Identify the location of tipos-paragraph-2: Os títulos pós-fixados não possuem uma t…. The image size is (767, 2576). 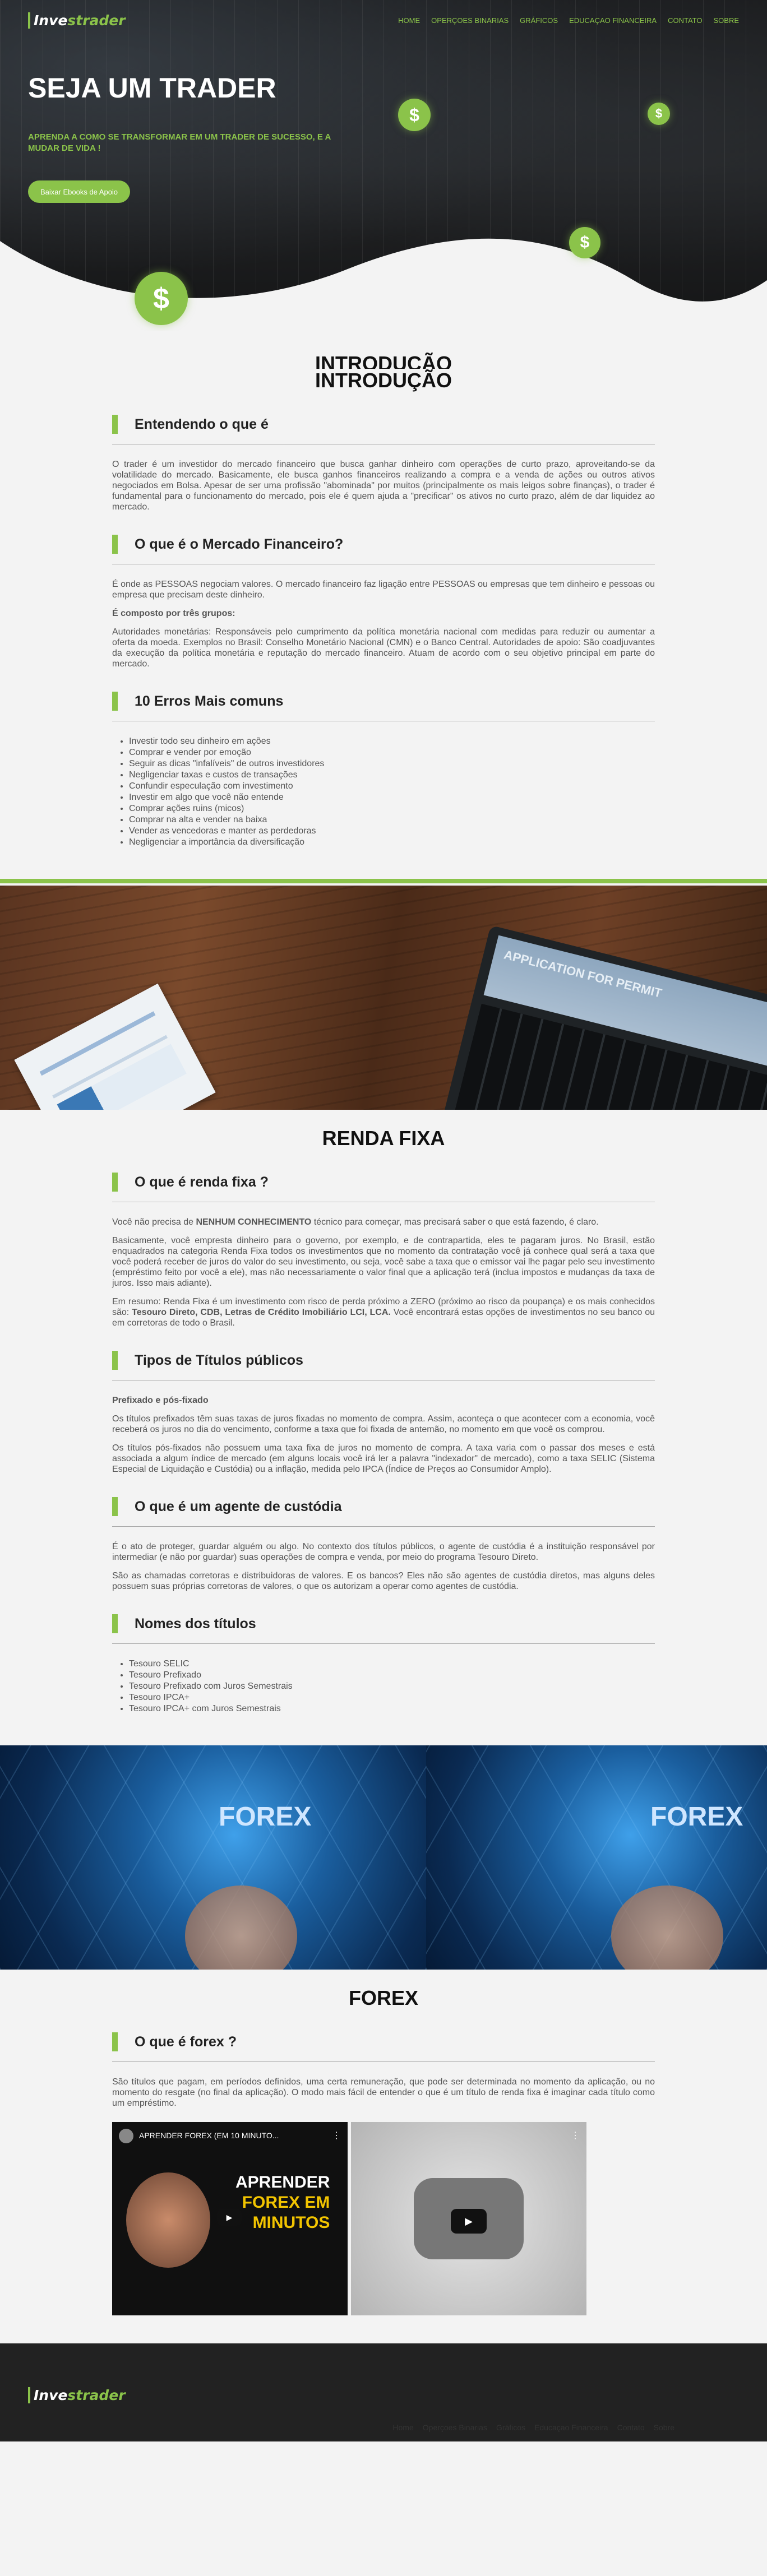
(383, 1458).